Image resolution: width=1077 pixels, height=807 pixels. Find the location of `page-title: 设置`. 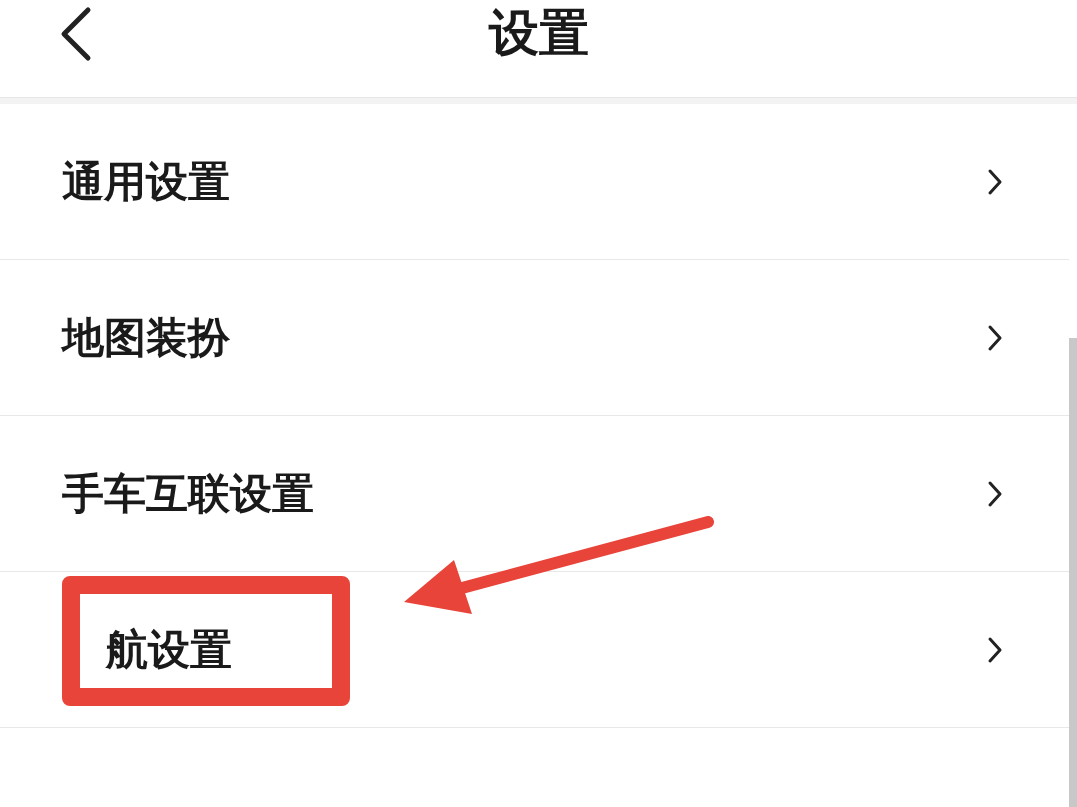

page-title: 设置 is located at coordinates (538, 33).